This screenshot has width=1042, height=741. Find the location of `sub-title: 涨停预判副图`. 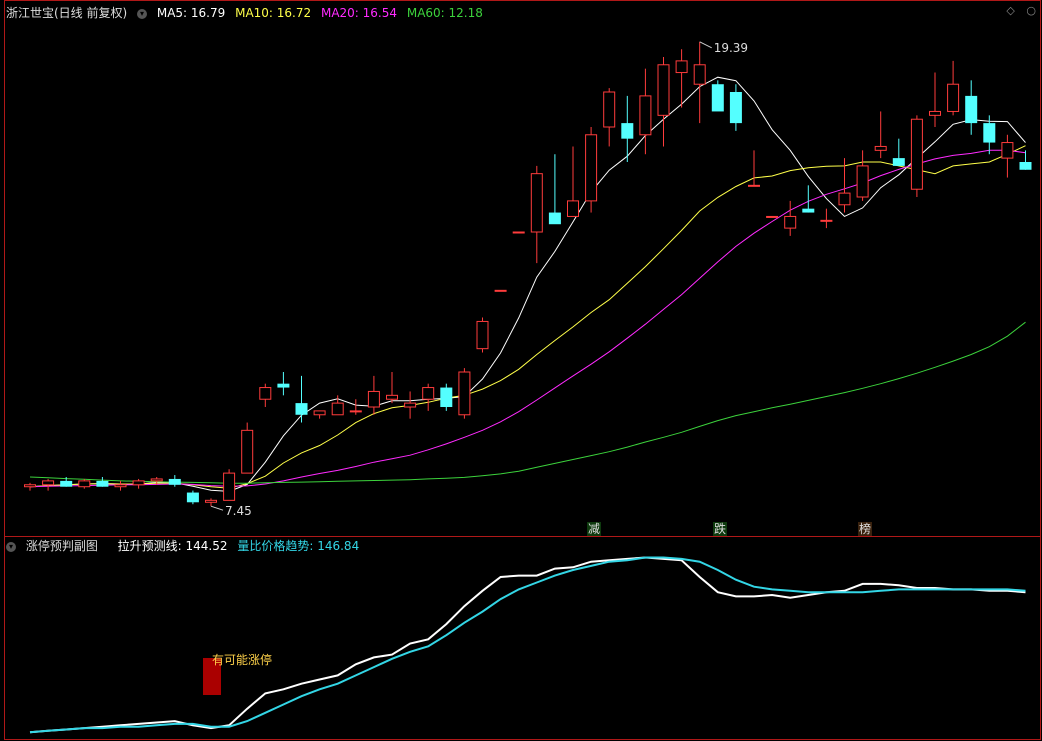

sub-title: 涨停预判副图 is located at coordinates (61, 546).